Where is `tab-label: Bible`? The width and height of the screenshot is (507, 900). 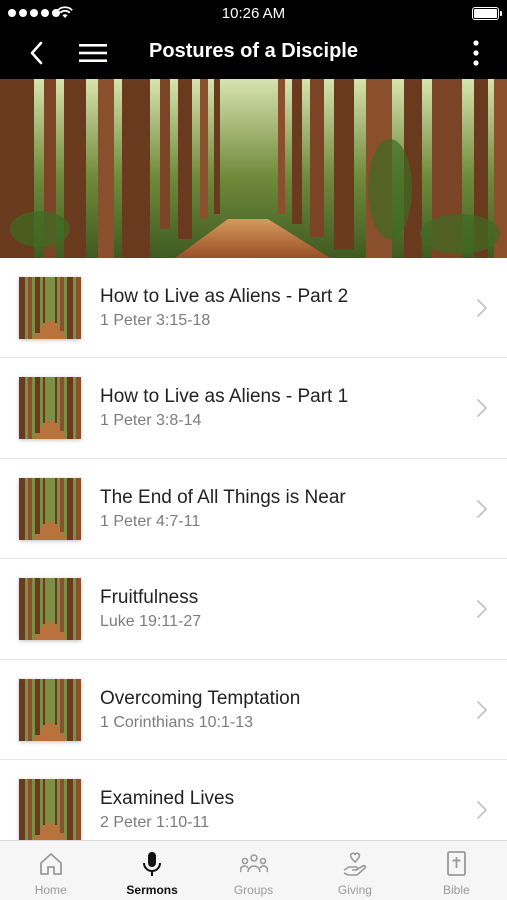 tab-label: Bible is located at coordinates (456, 890).